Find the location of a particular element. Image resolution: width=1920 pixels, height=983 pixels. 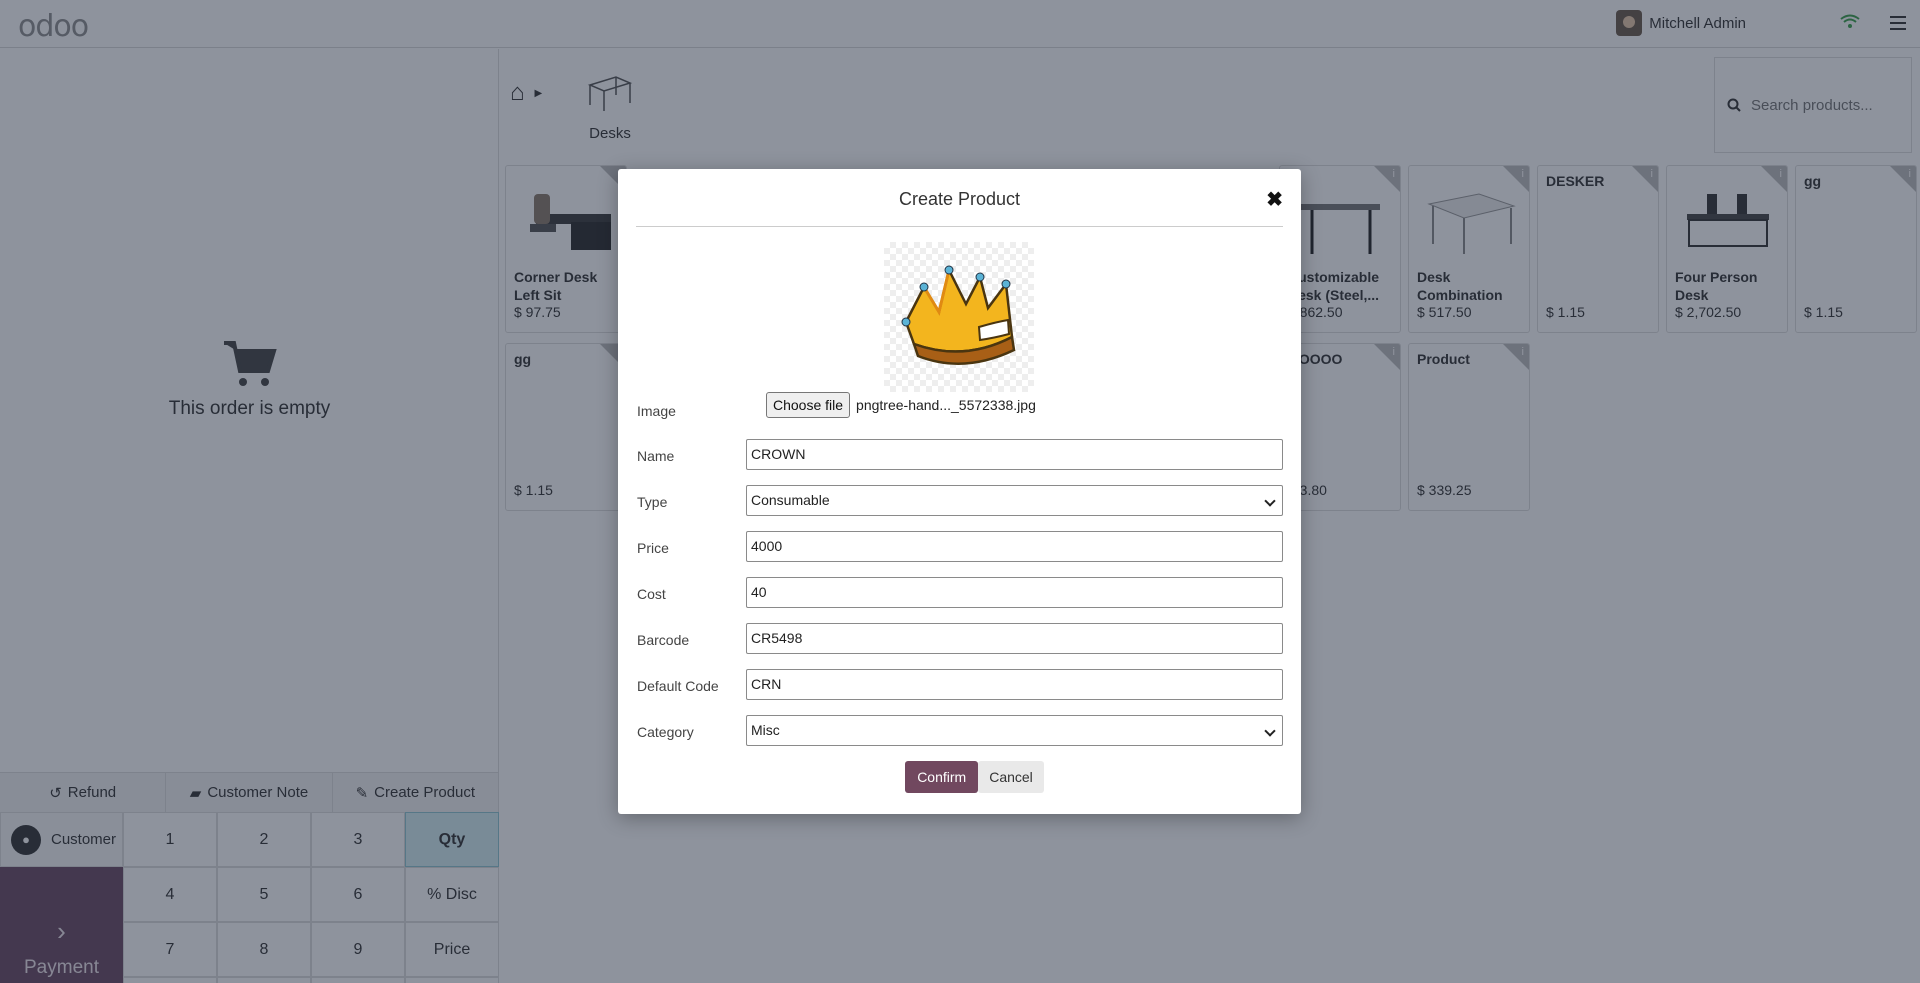

type-select: Consumable is located at coordinates (1014, 500).